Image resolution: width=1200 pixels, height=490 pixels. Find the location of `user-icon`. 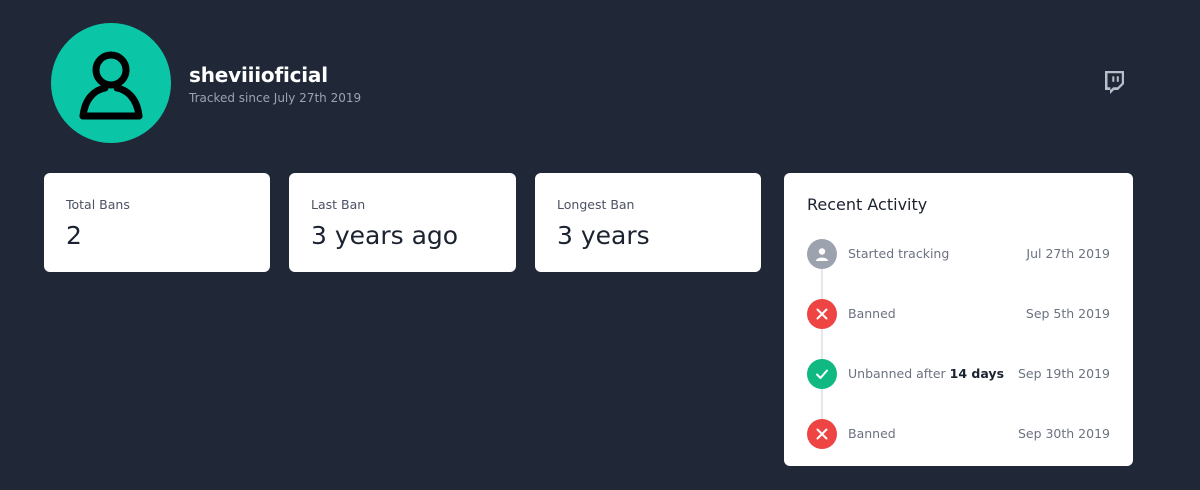

user-icon is located at coordinates (822, 254).